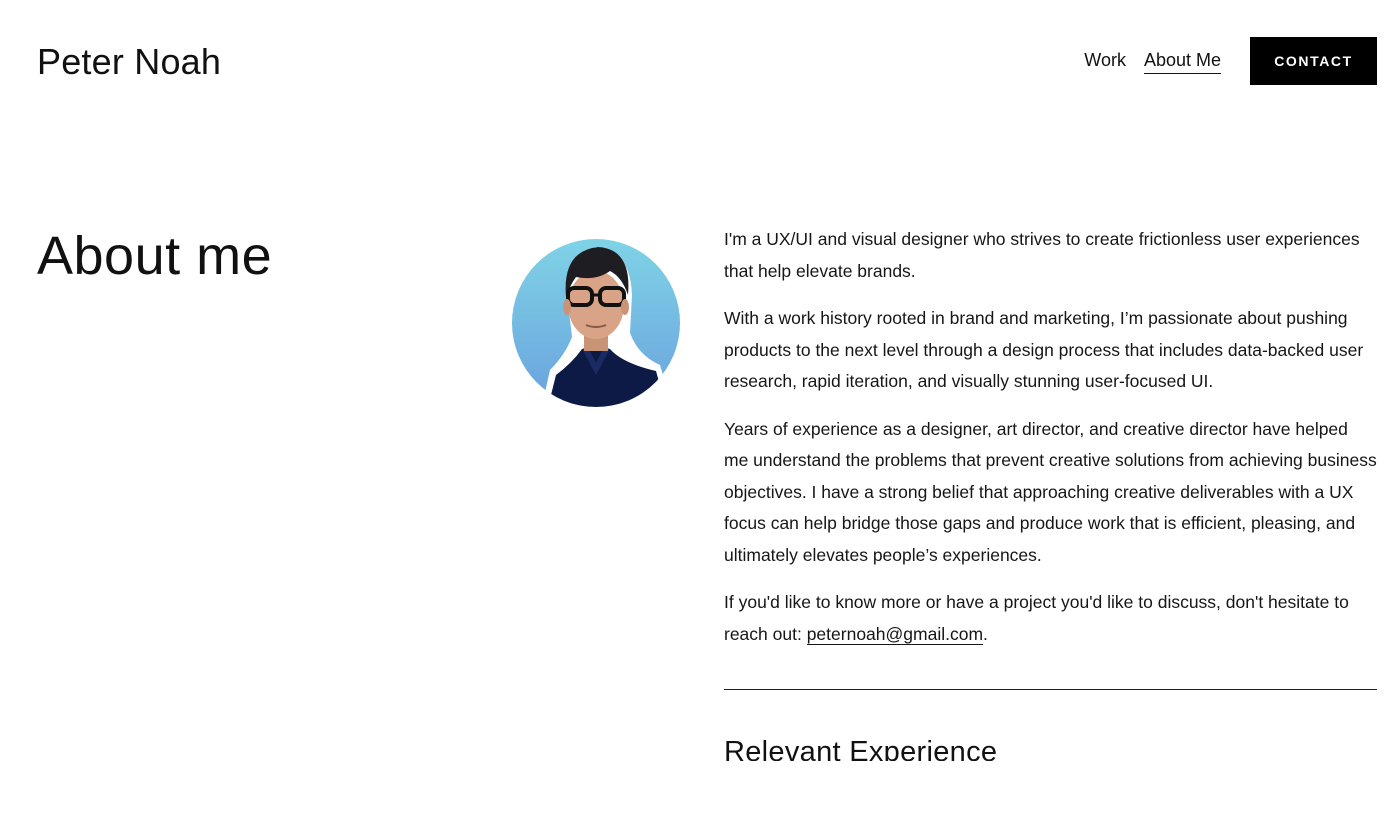  Describe the element at coordinates (1105, 61) in the screenshot. I see `nav-link-work: Work` at that location.